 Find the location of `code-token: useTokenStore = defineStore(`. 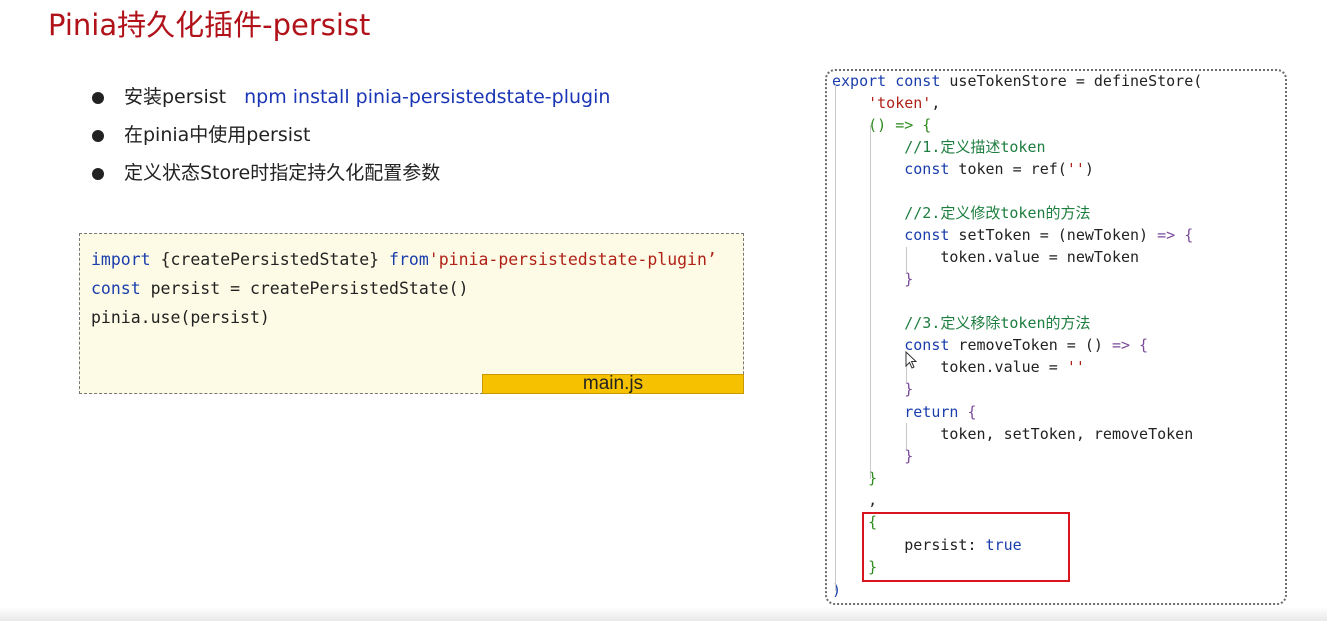

code-token: useTokenStore = defineStore( is located at coordinates (1071, 81).